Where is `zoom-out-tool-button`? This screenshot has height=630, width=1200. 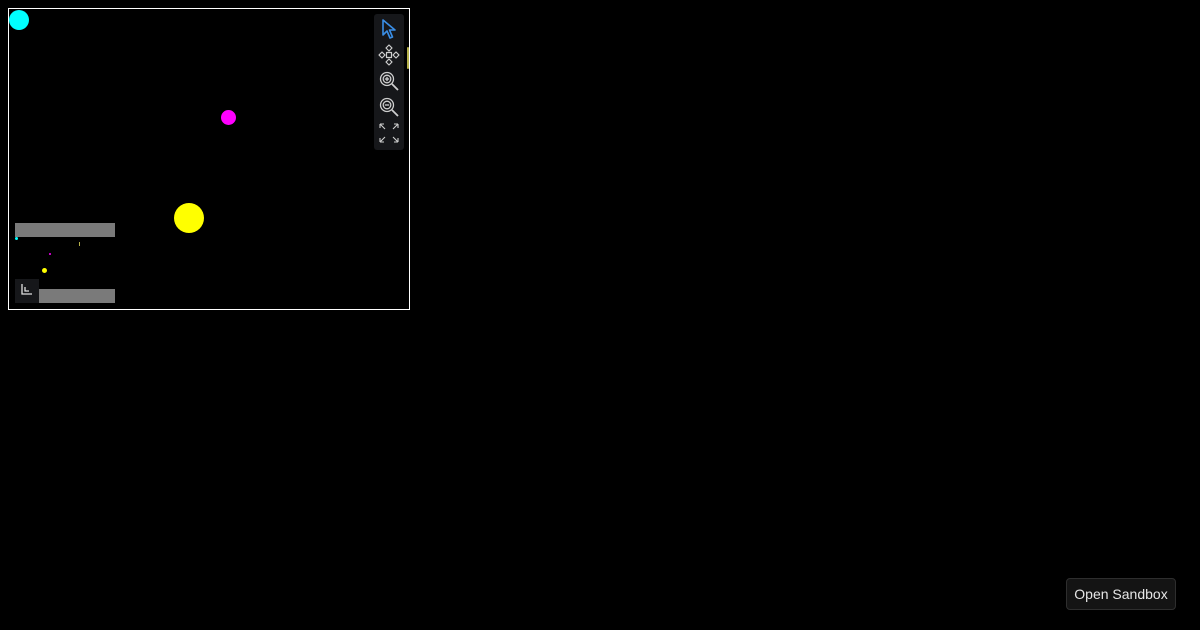 zoom-out-tool-button is located at coordinates (389, 107).